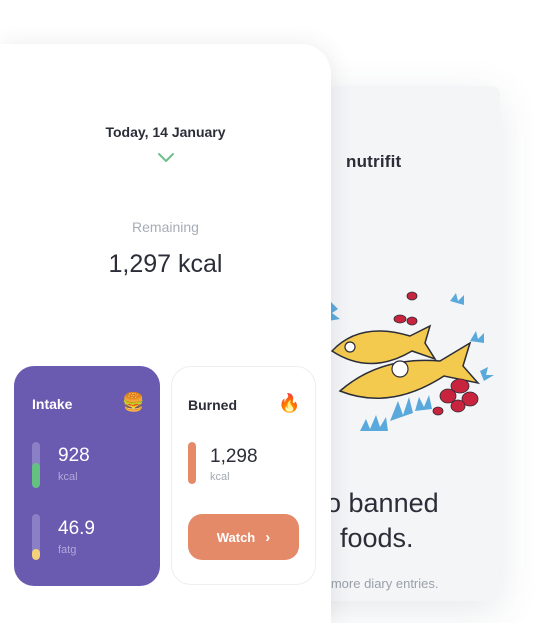 This screenshot has height=623, width=544. I want to click on intake-fat-unit: fatg, so click(67, 550).